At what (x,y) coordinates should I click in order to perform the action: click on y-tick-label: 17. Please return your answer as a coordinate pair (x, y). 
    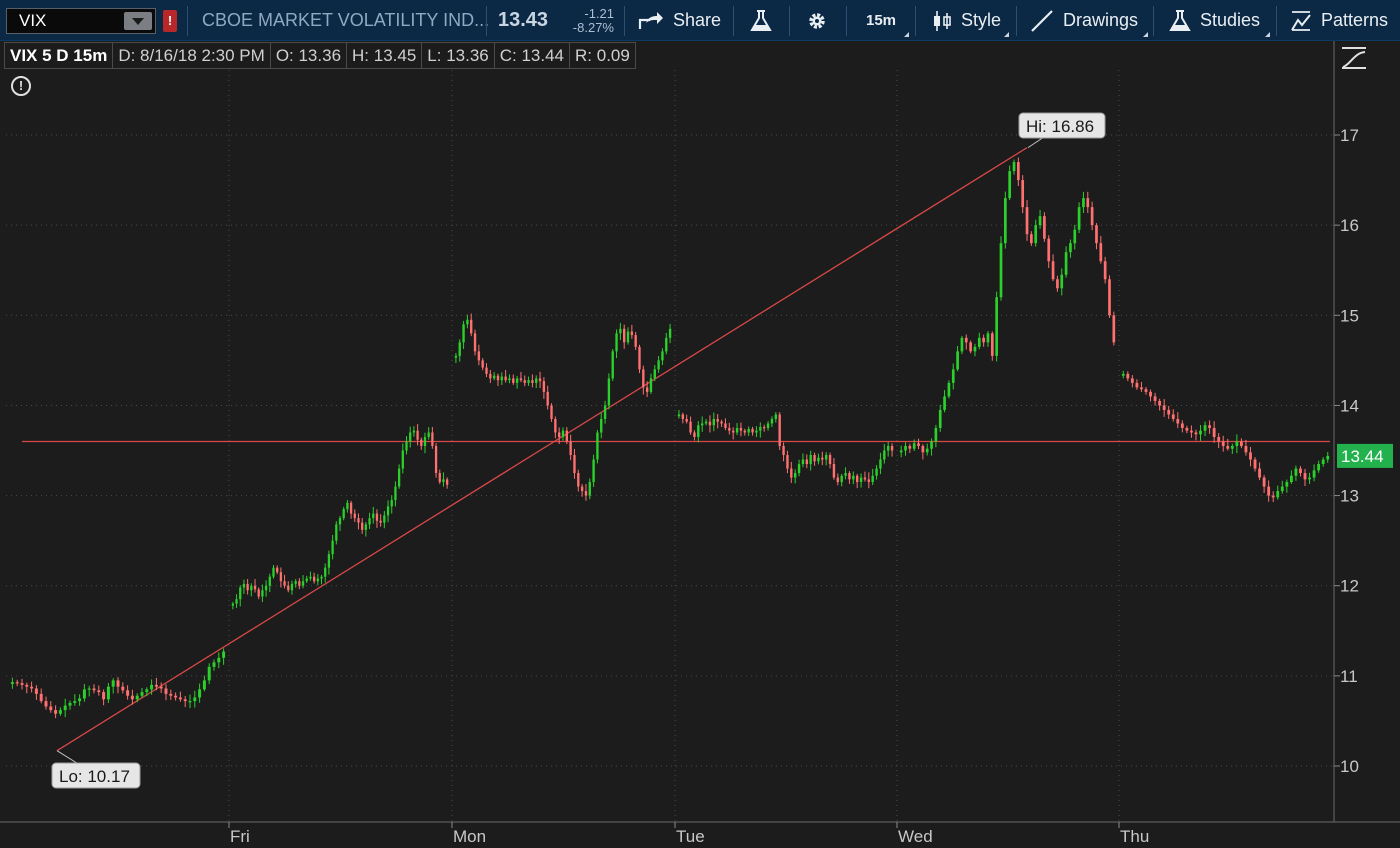
    Looking at the image, I should click on (1349, 135).